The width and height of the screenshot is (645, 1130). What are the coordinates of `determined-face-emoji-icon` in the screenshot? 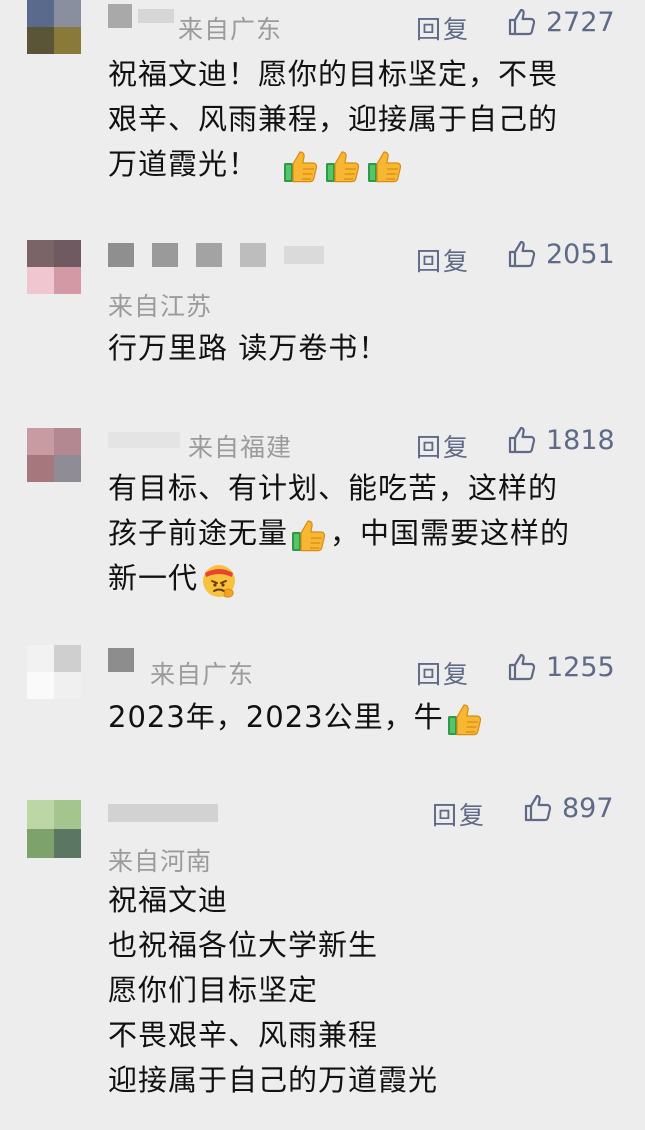 It's located at (219, 580).